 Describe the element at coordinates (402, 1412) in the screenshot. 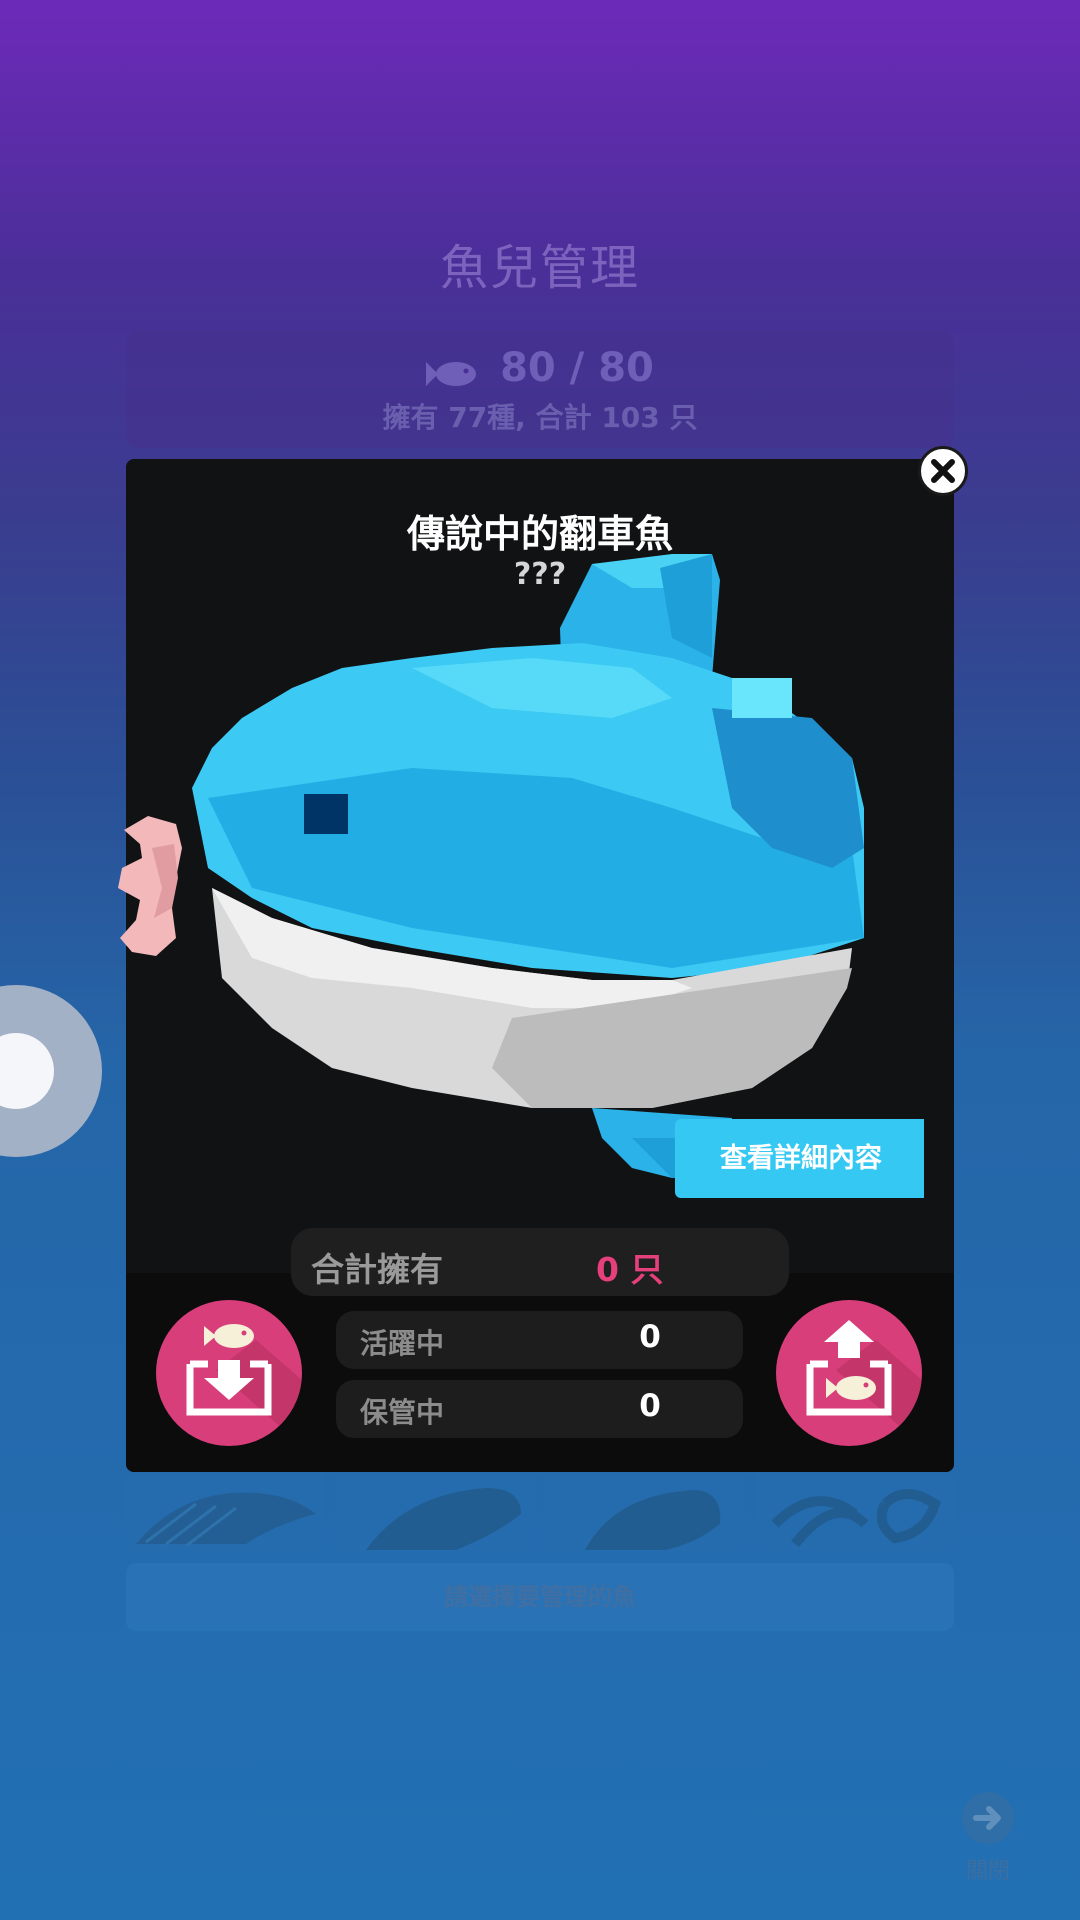

I see `stored-label: 保管中` at that location.